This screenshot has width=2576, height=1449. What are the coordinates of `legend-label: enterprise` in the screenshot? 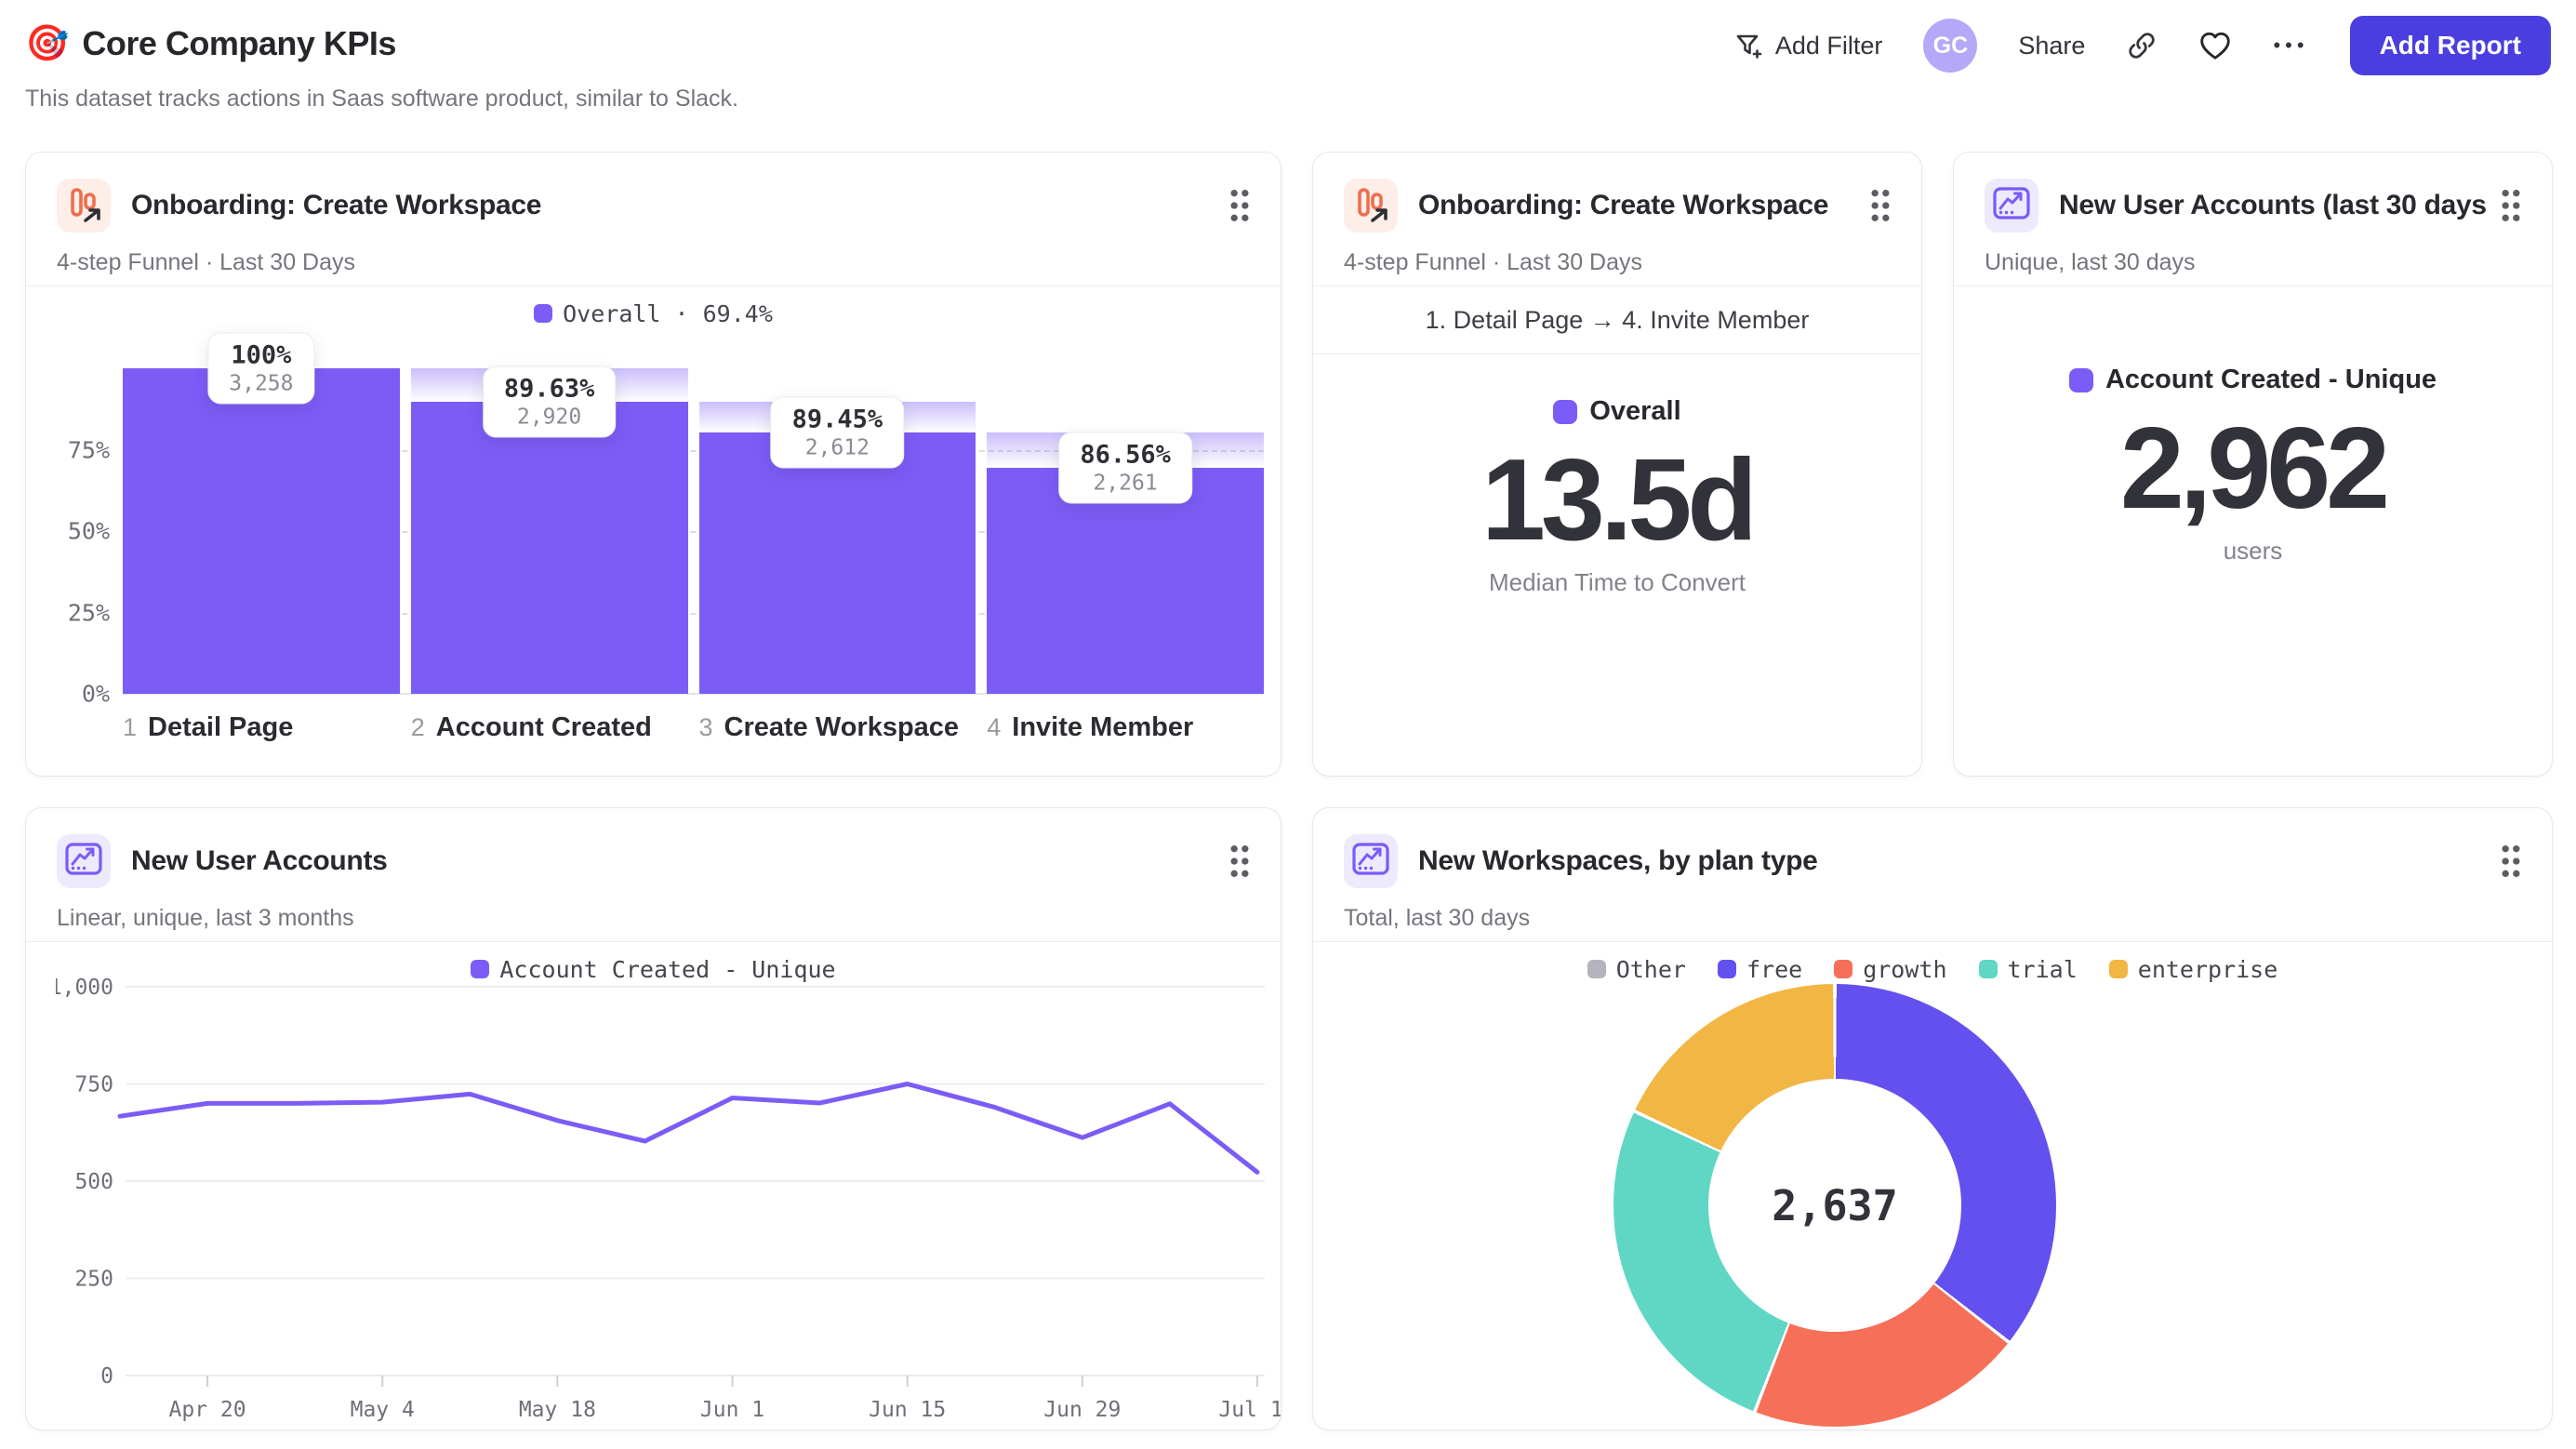 It's located at (2207, 969).